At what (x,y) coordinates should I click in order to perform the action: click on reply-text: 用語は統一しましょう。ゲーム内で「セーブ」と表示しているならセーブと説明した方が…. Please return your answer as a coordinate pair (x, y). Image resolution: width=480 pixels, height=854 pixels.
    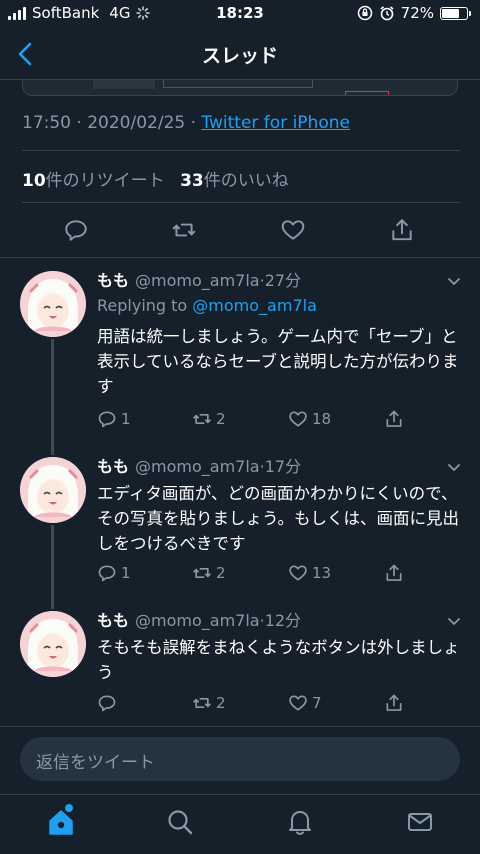
    Looking at the image, I should click on (278, 361).